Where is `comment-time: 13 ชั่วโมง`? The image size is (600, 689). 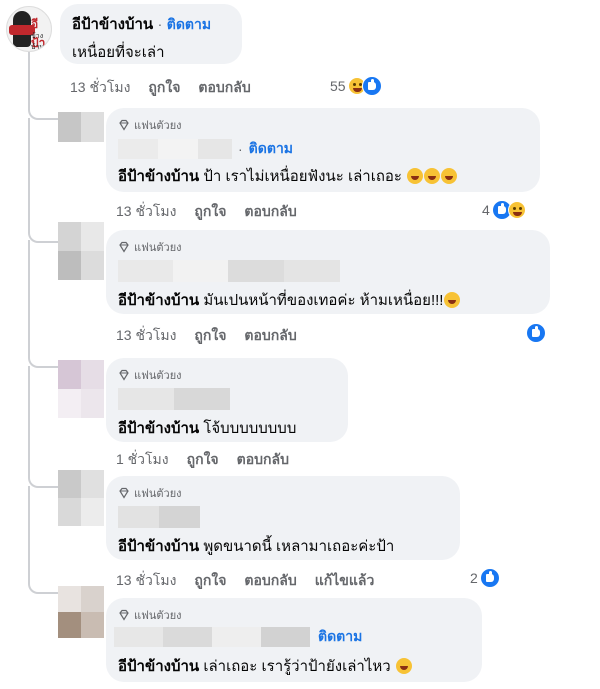
comment-time: 13 ชั่วโมง is located at coordinates (100, 88).